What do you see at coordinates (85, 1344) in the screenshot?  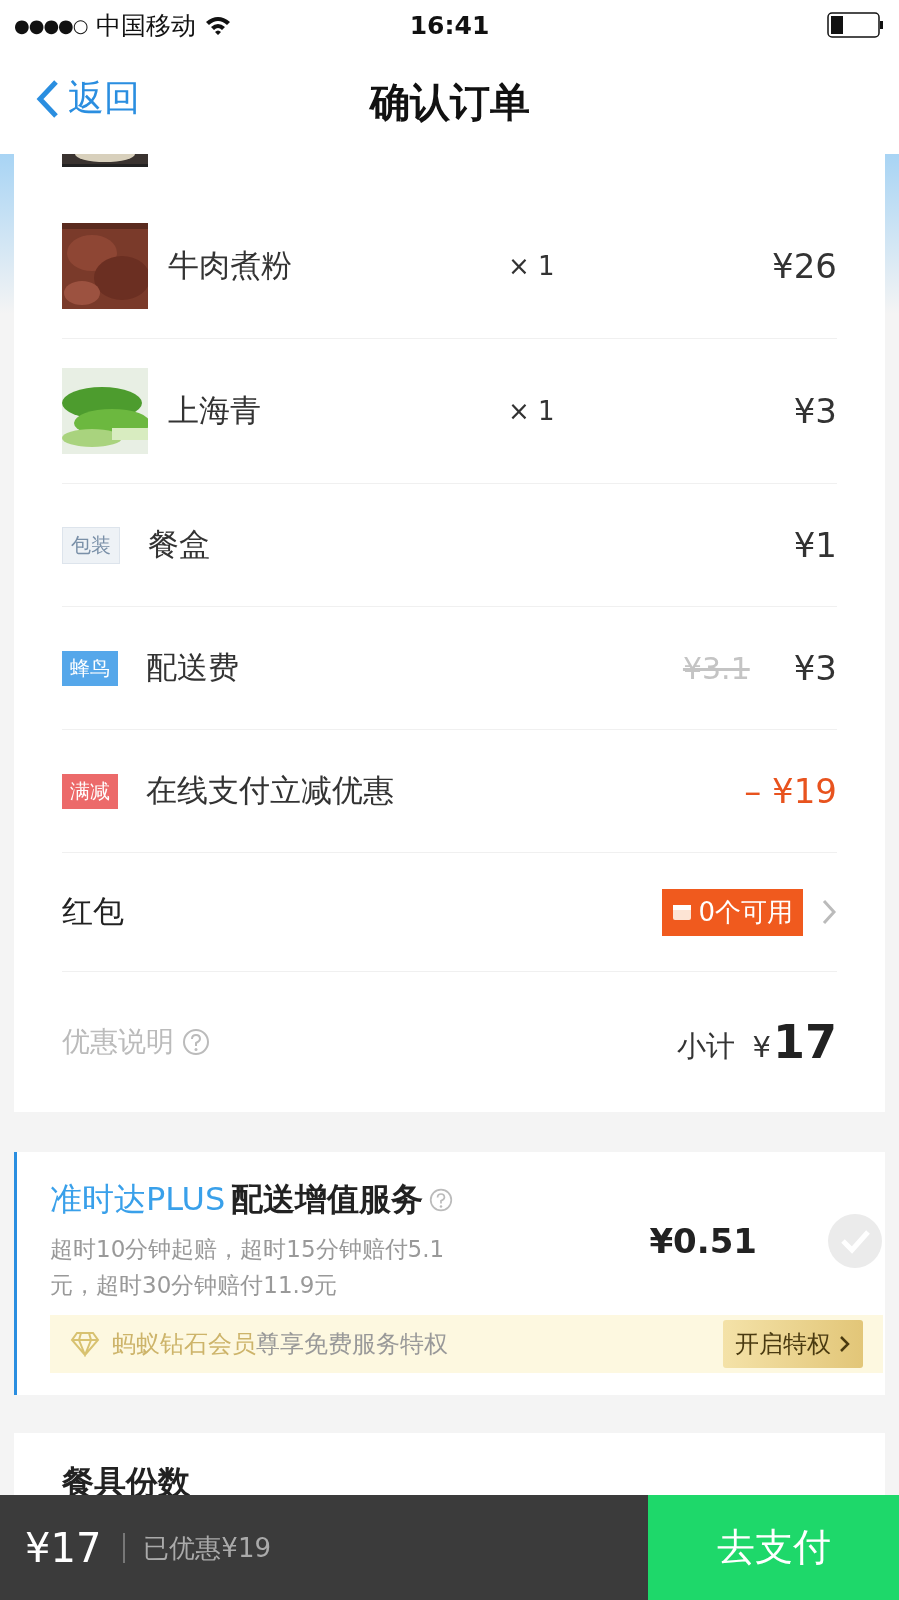 I see `diamond-icon` at bounding box center [85, 1344].